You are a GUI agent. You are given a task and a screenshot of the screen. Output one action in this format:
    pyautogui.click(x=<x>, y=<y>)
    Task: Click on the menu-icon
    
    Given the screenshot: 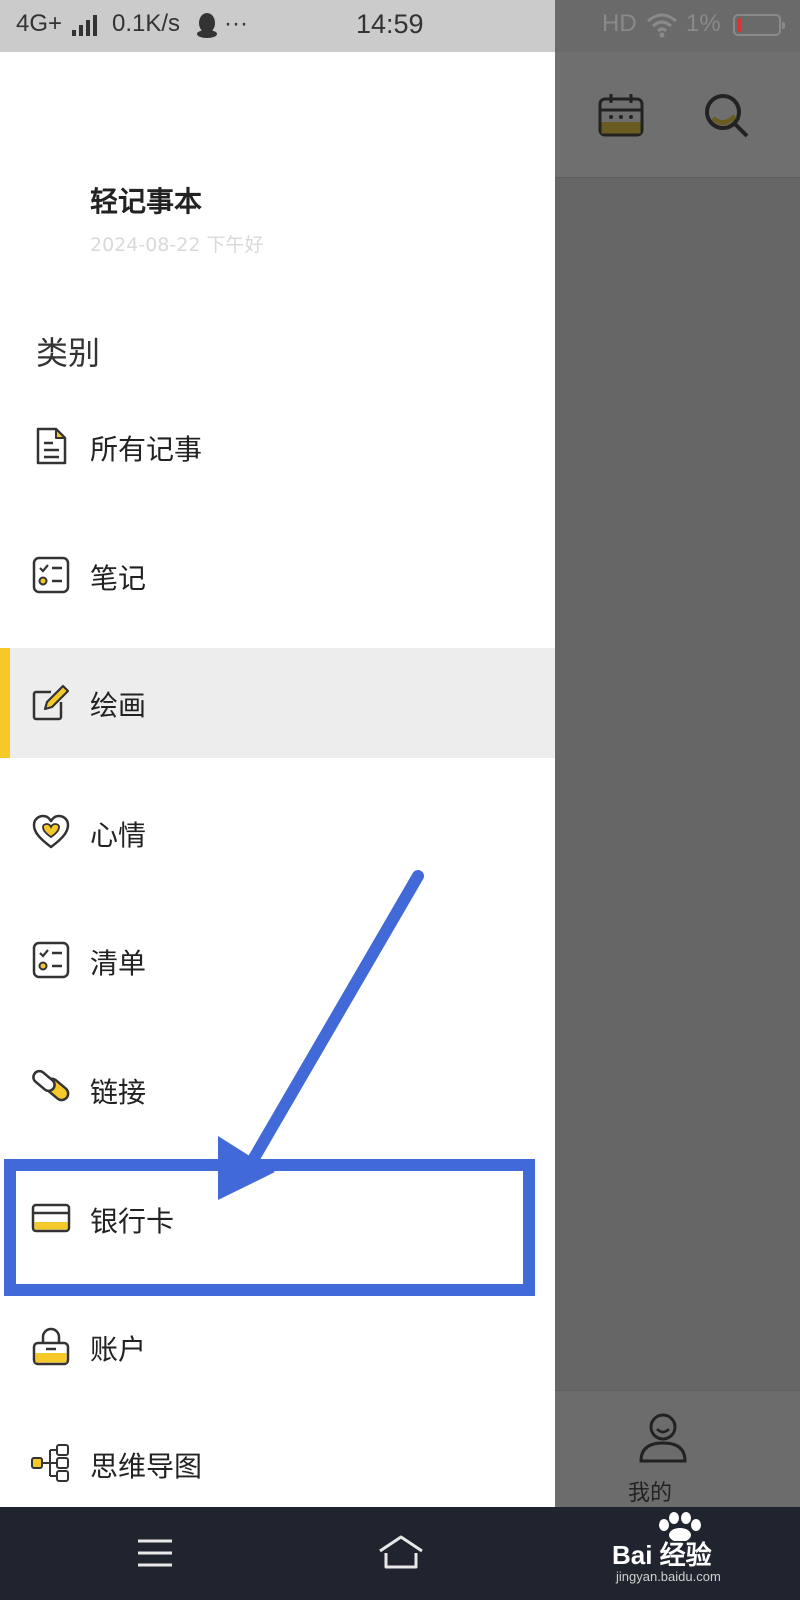 What is the action you would take?
    pyautogui.click(x=155, y=1553)
    